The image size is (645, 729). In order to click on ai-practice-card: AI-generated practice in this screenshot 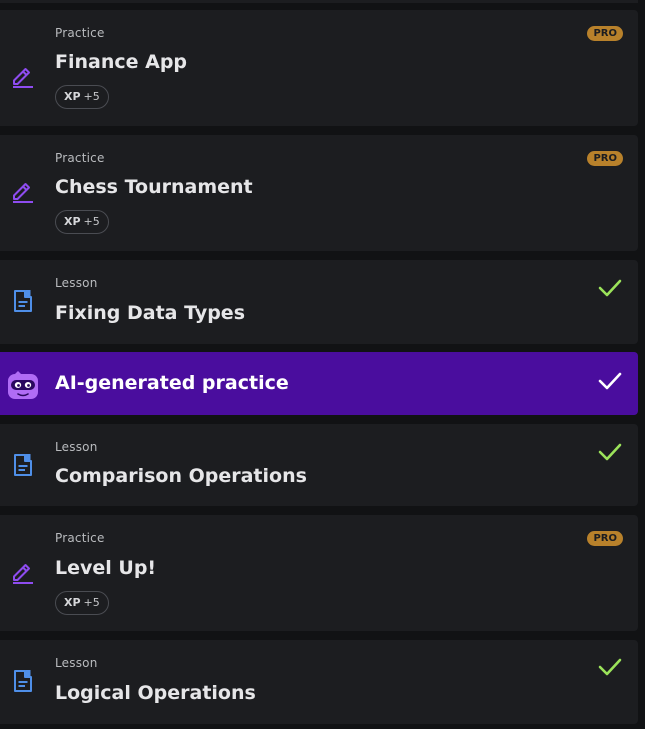, I will do `click(319, 383)`.